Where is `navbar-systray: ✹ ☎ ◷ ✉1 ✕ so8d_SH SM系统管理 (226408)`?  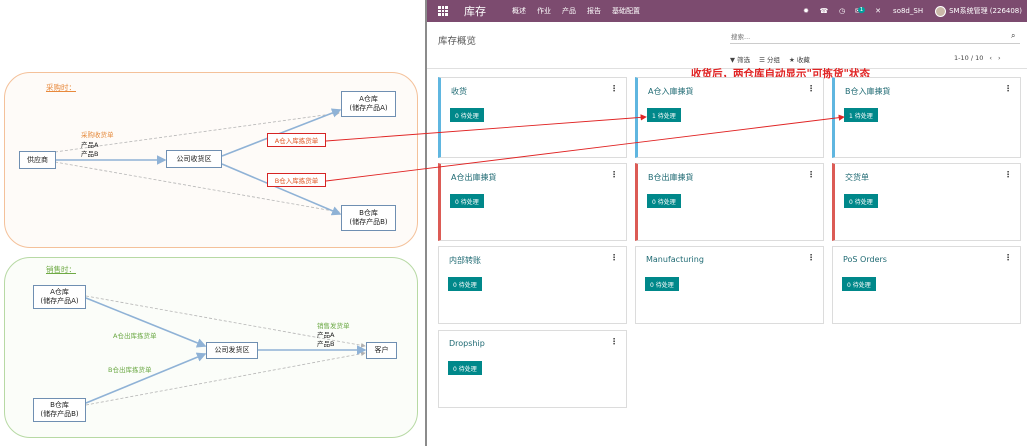 navbar-systray: ✹ ☎ ◷ ✉1 ✕ so8d_SH SM系统管理 (226408) is located at coordinates (909, 11).